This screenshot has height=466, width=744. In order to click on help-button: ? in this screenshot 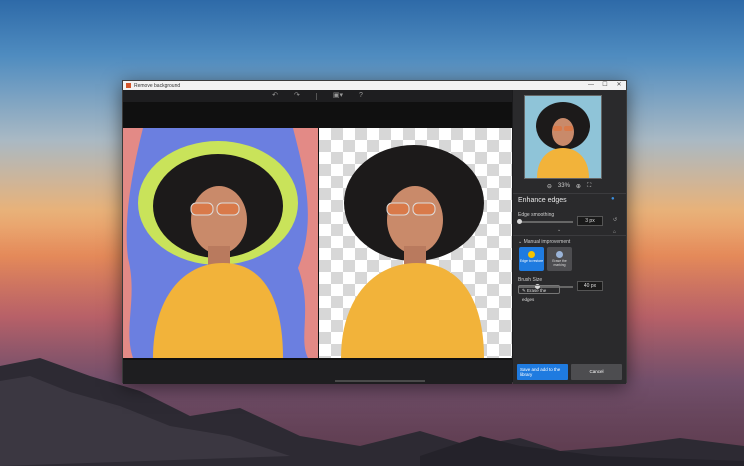, I will do `click(361, 96)`.